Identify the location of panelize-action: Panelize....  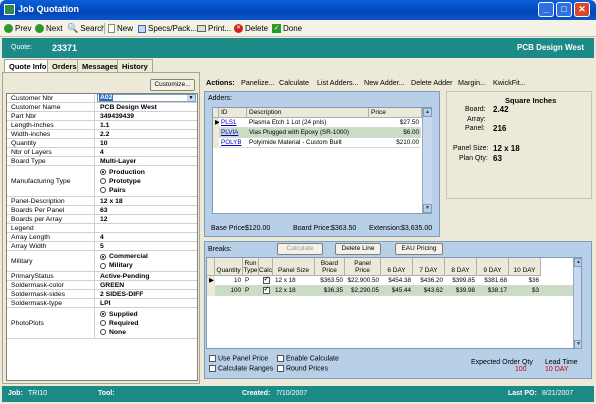
(258, 82).